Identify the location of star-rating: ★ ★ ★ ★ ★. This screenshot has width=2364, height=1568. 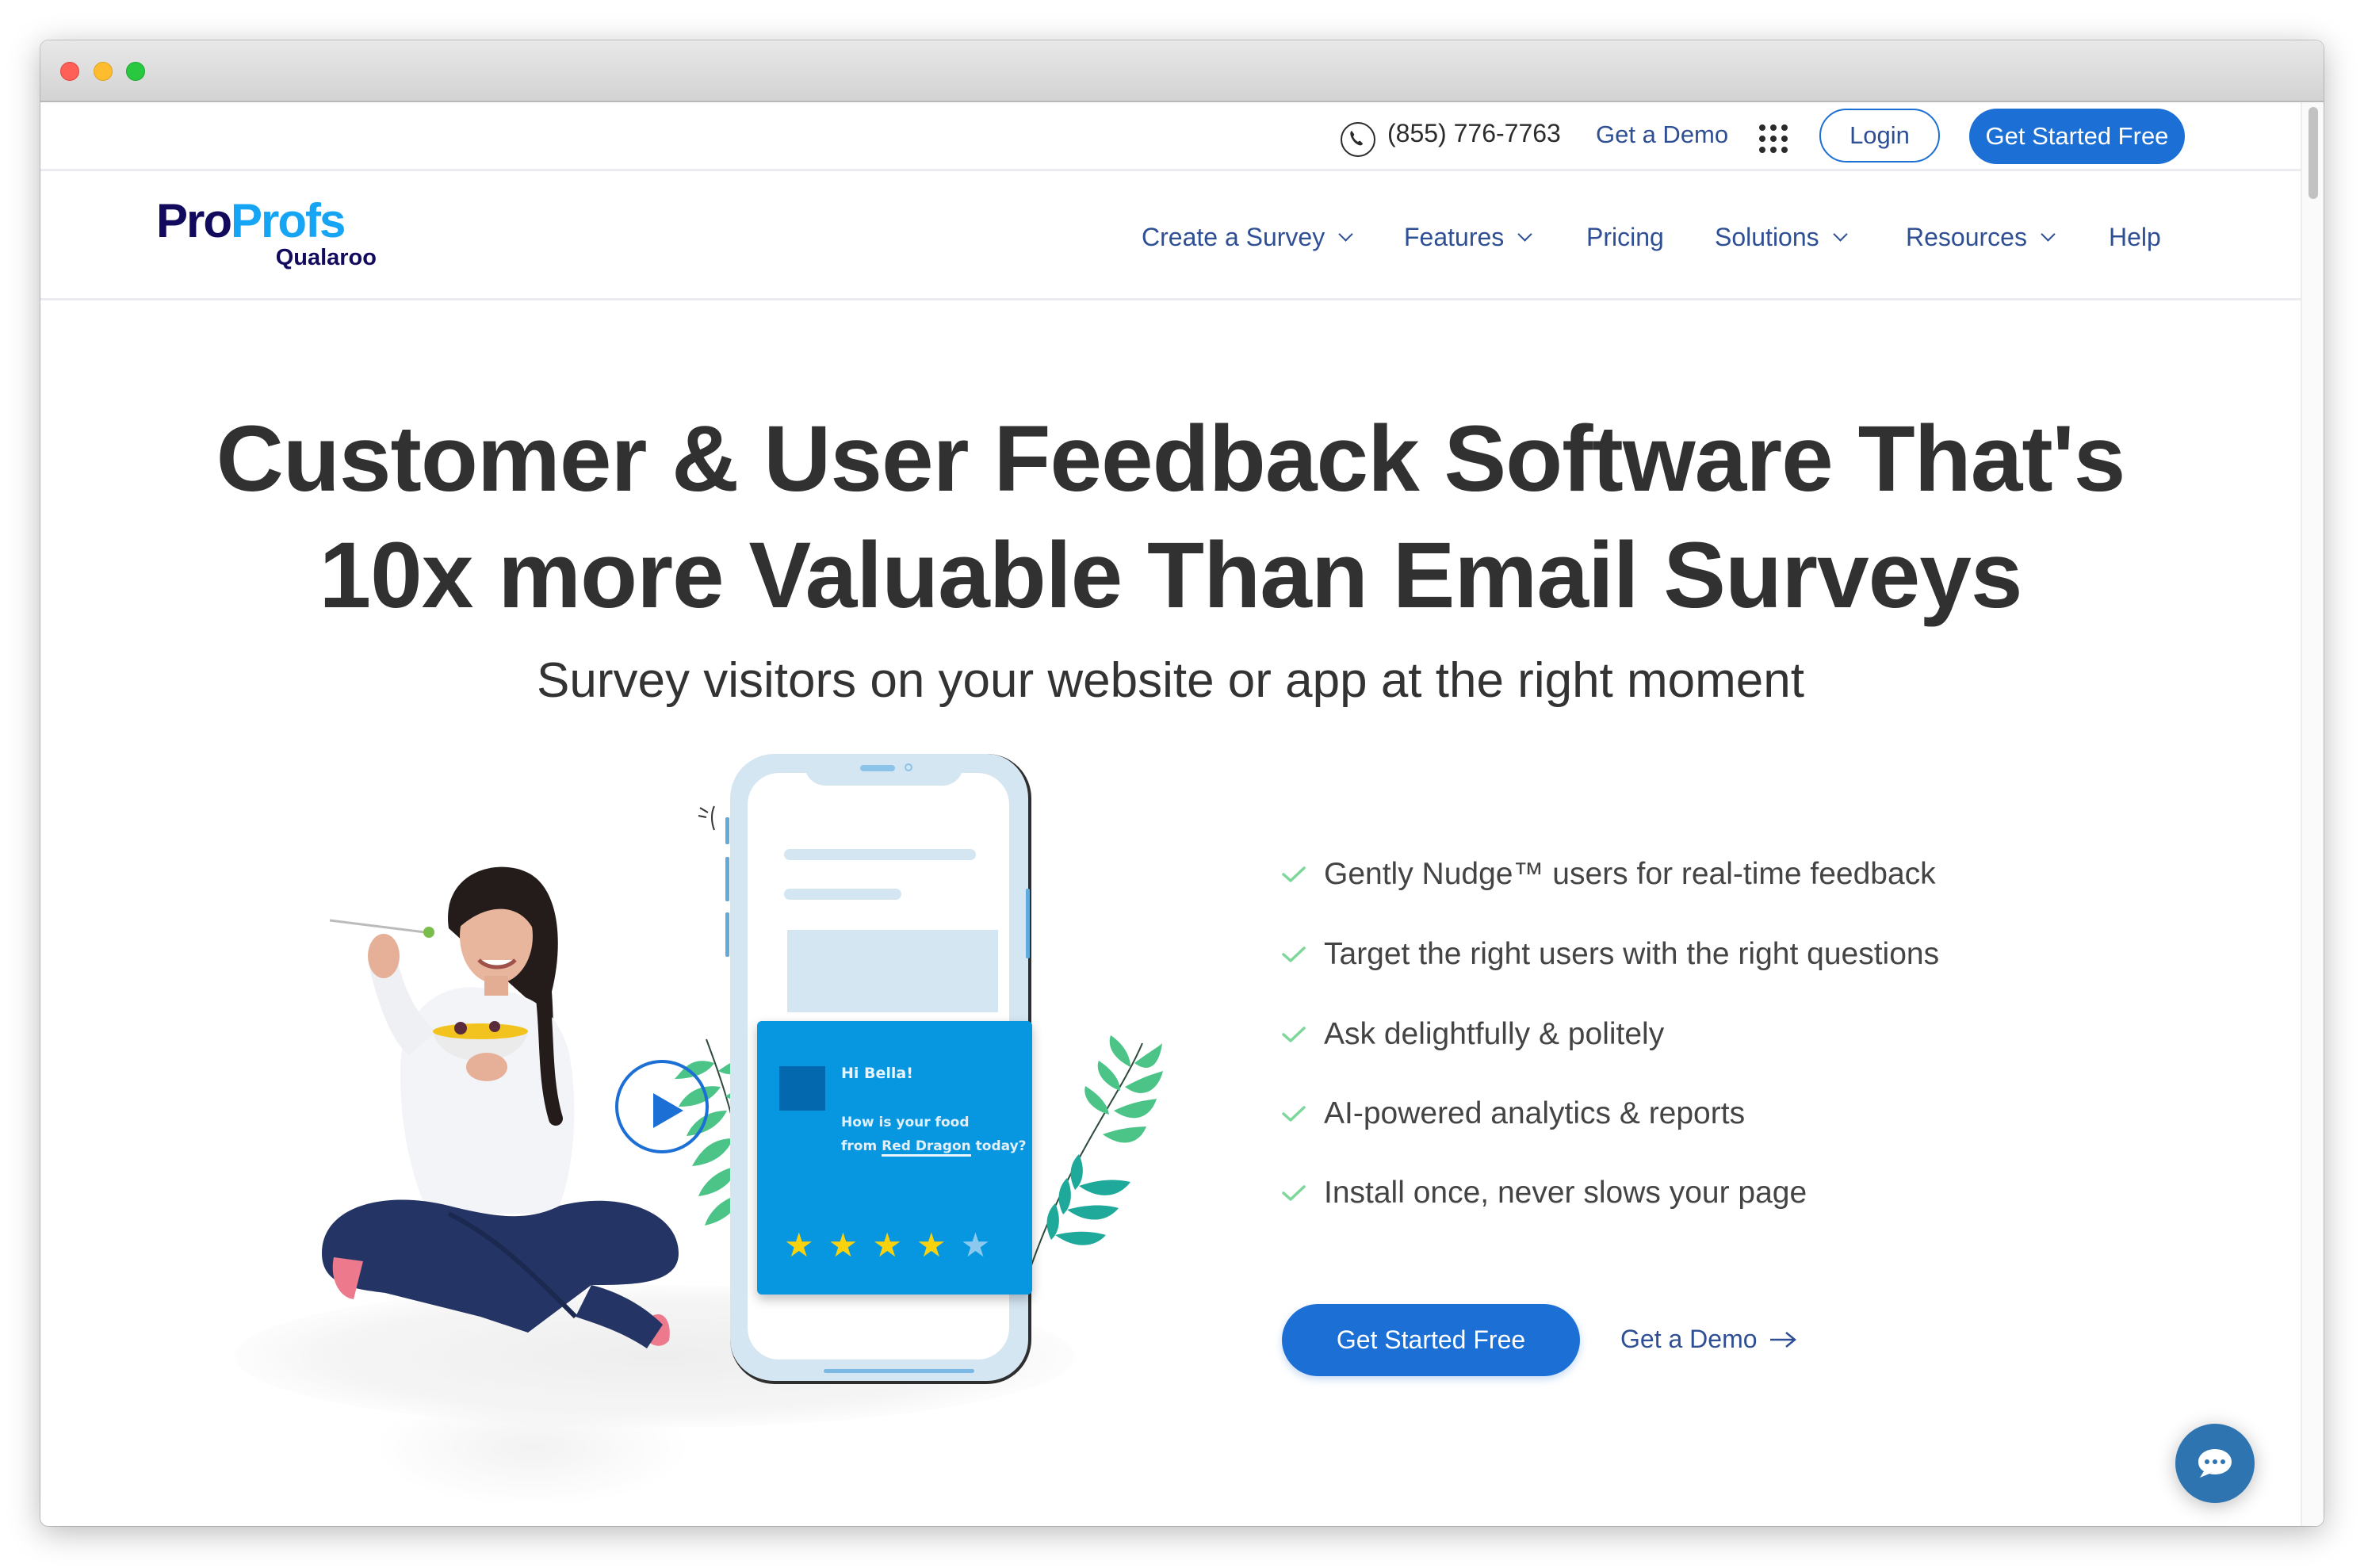
(887, 1246).